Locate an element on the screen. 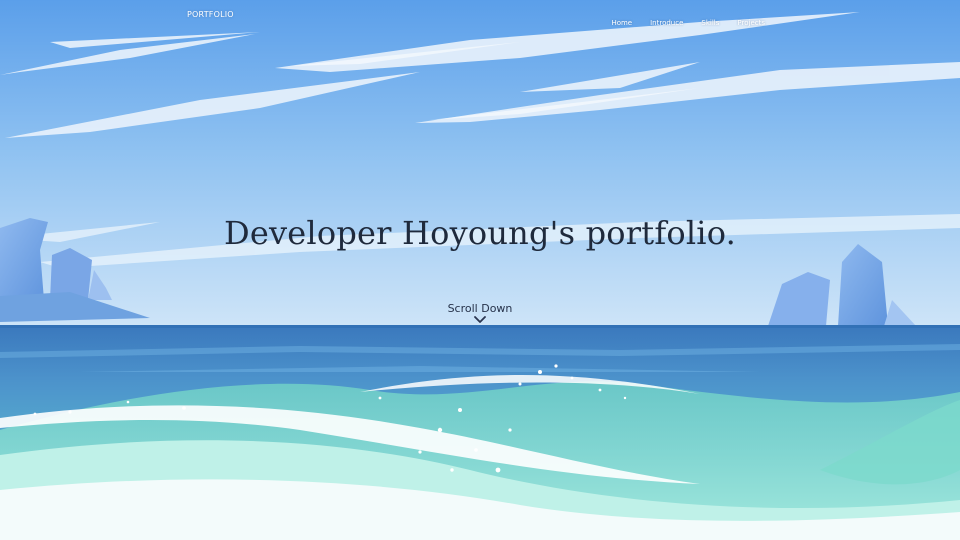 This screenshot has width=960, height=540. chevron-down-icon is located at coordinates (480, 319).